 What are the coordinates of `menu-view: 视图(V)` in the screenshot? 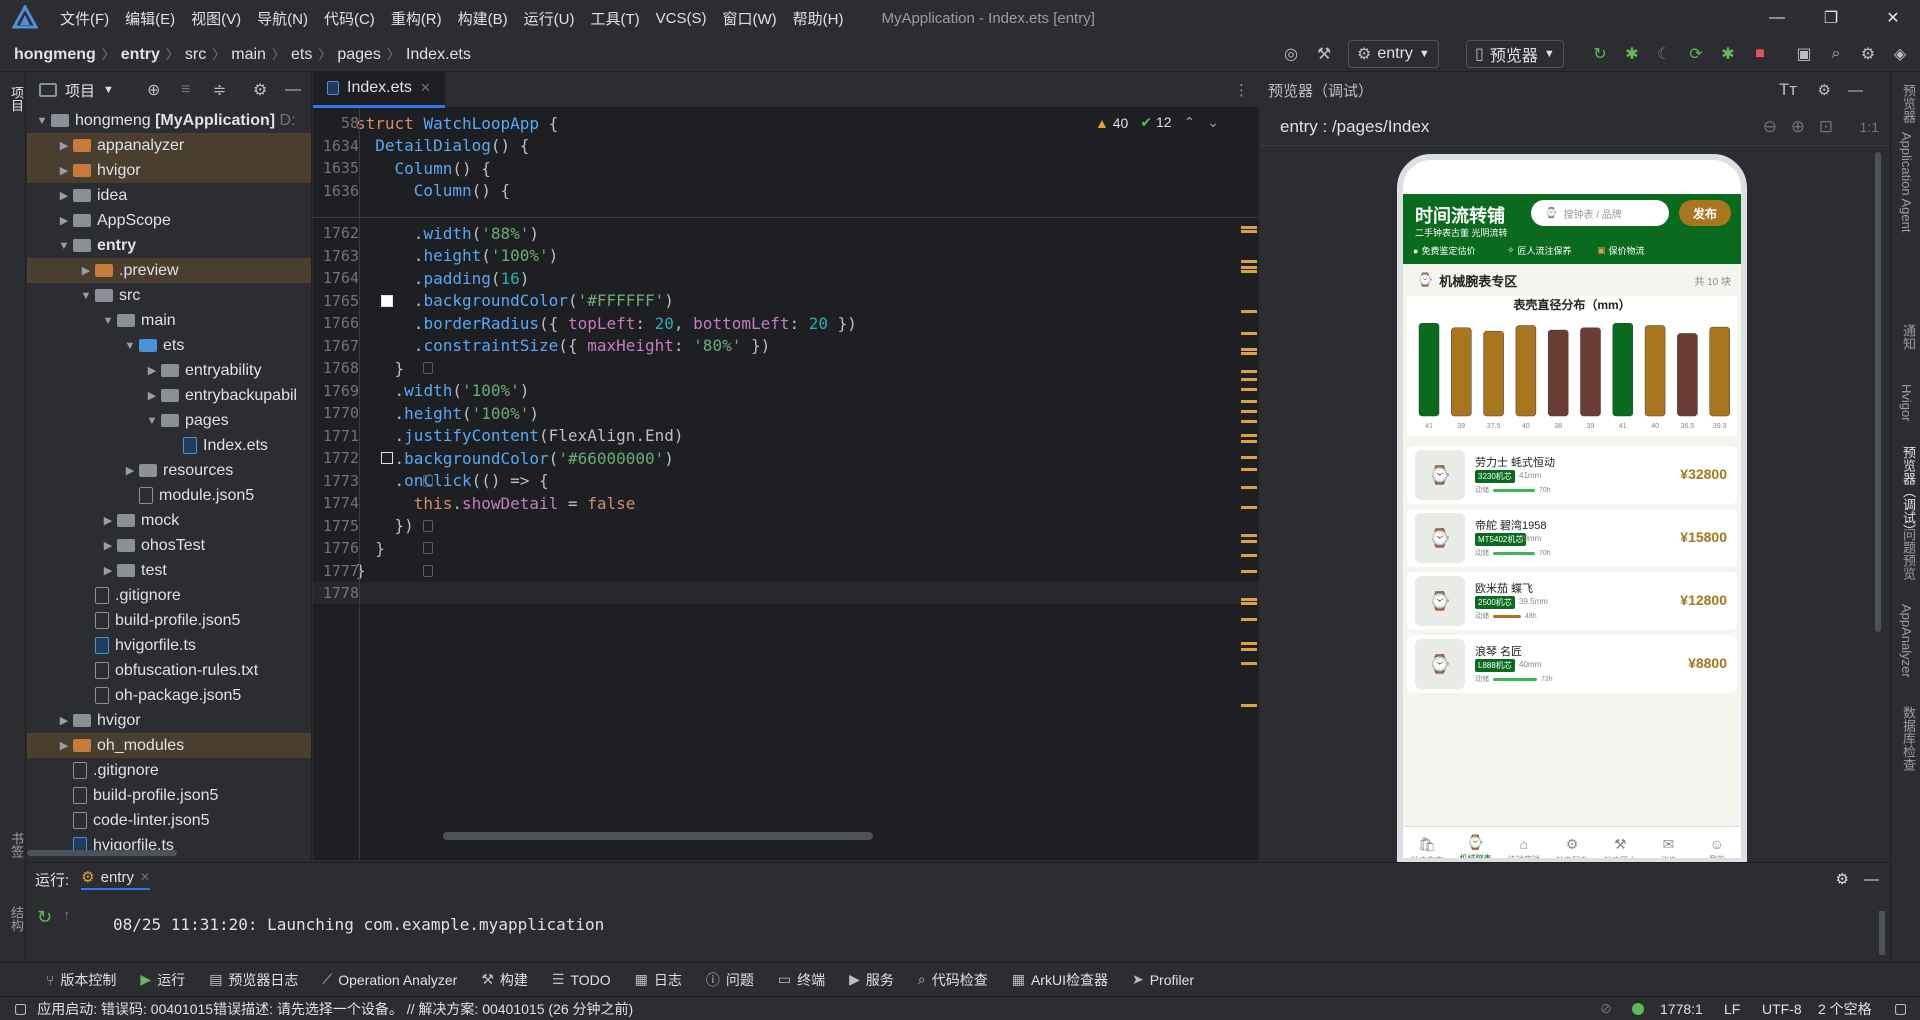 It's located at (216, 18).